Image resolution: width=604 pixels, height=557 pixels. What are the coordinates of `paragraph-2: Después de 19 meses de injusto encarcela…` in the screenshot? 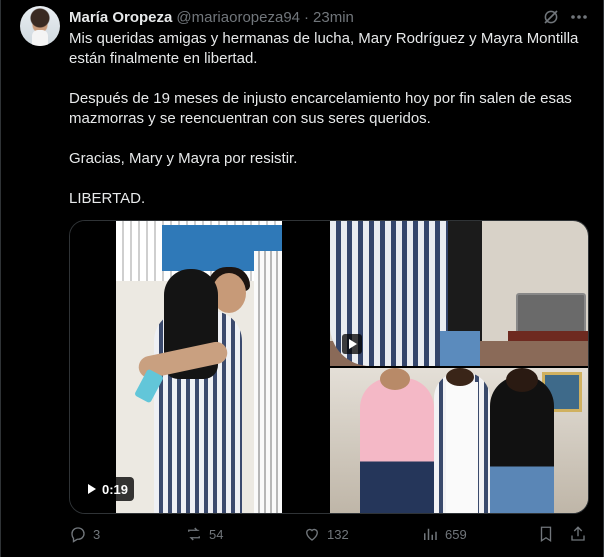 It's located at (320, 108).